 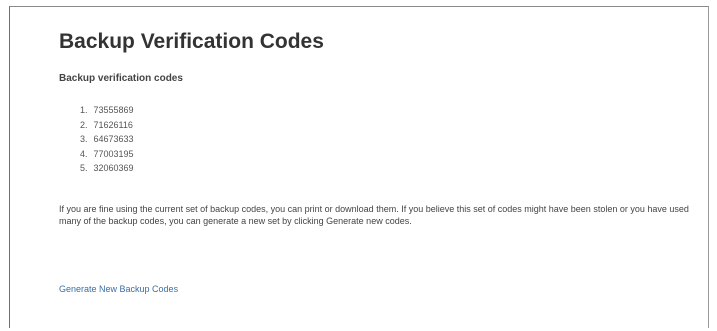 I want to click on backup-code-item: 2. 71626116, so click(x=107, y=125).